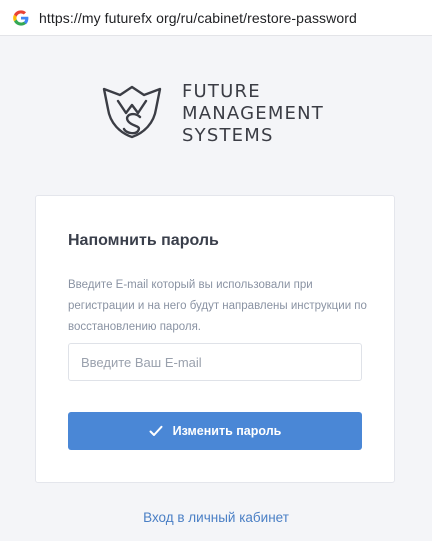  Describe the element at coordinates (216, 517) in the screenshot. I see `login-link: Вход в личный кабинет` at that location.